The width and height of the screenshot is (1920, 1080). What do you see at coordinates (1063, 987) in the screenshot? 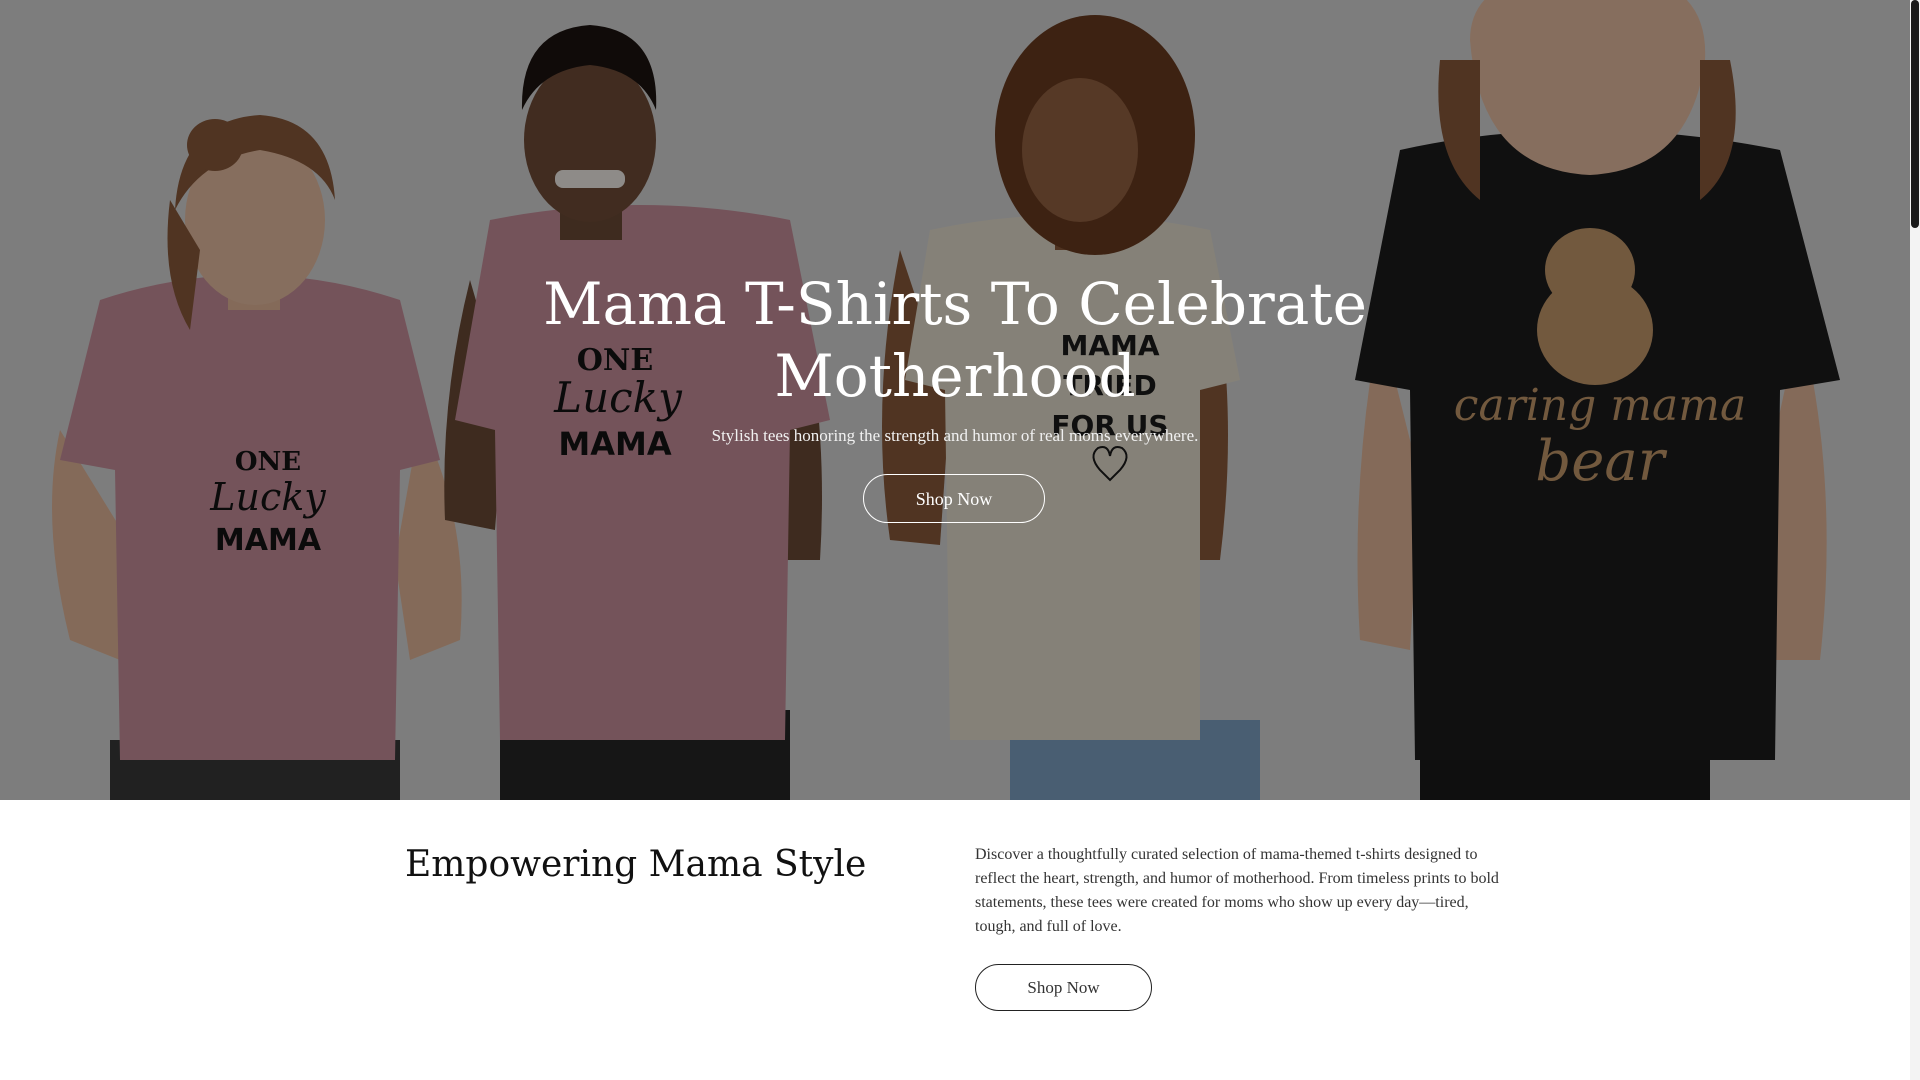
I see `intro-shop-now-button: Shop Now` at bounding box center [1063, 987].